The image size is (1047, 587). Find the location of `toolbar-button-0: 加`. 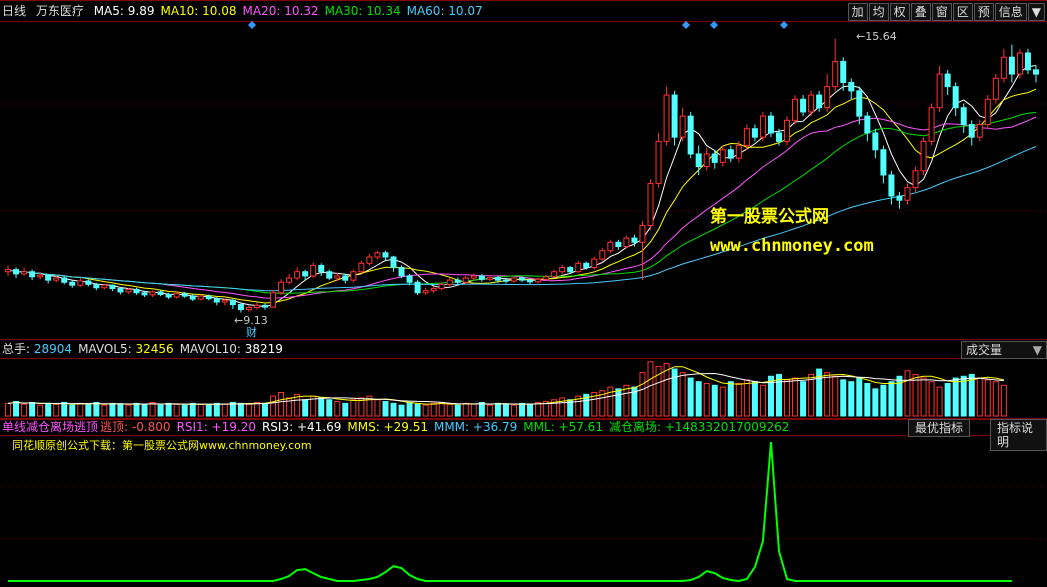

toolbar-button-0: 加 is located at coordinates (857, 12).